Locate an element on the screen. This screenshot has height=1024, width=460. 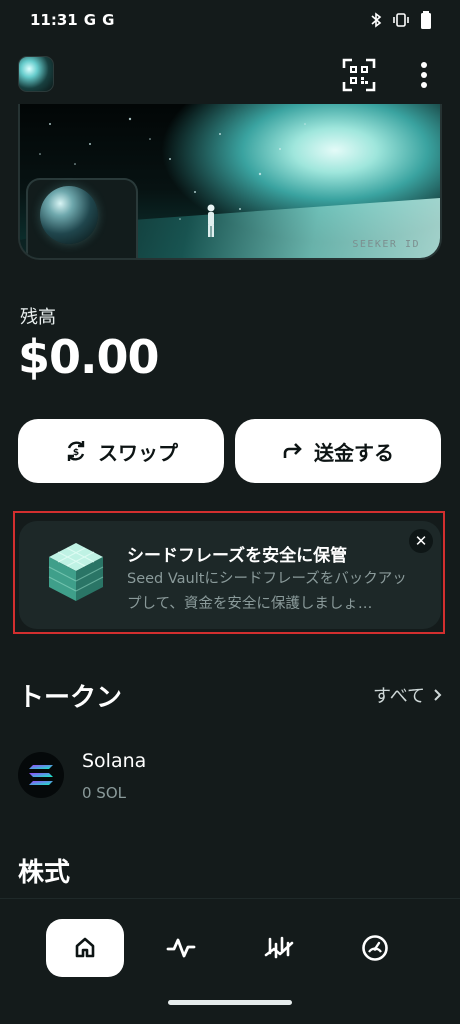
dashboard-gauge-icon is located at coordinates (375, 948).